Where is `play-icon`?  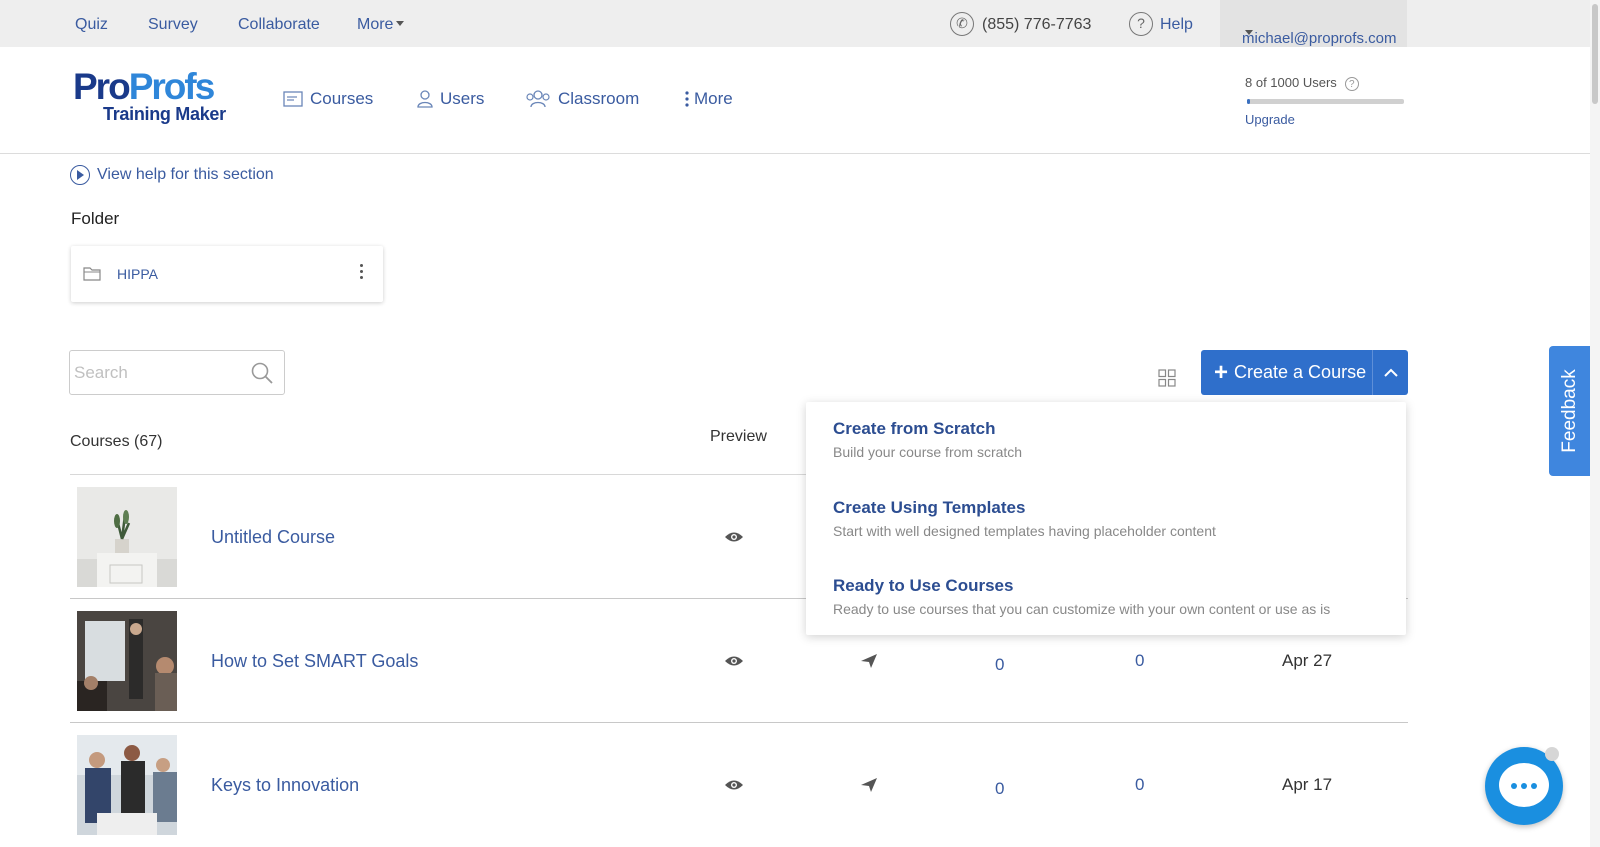 play-icon is located at coordinates (80, 175).